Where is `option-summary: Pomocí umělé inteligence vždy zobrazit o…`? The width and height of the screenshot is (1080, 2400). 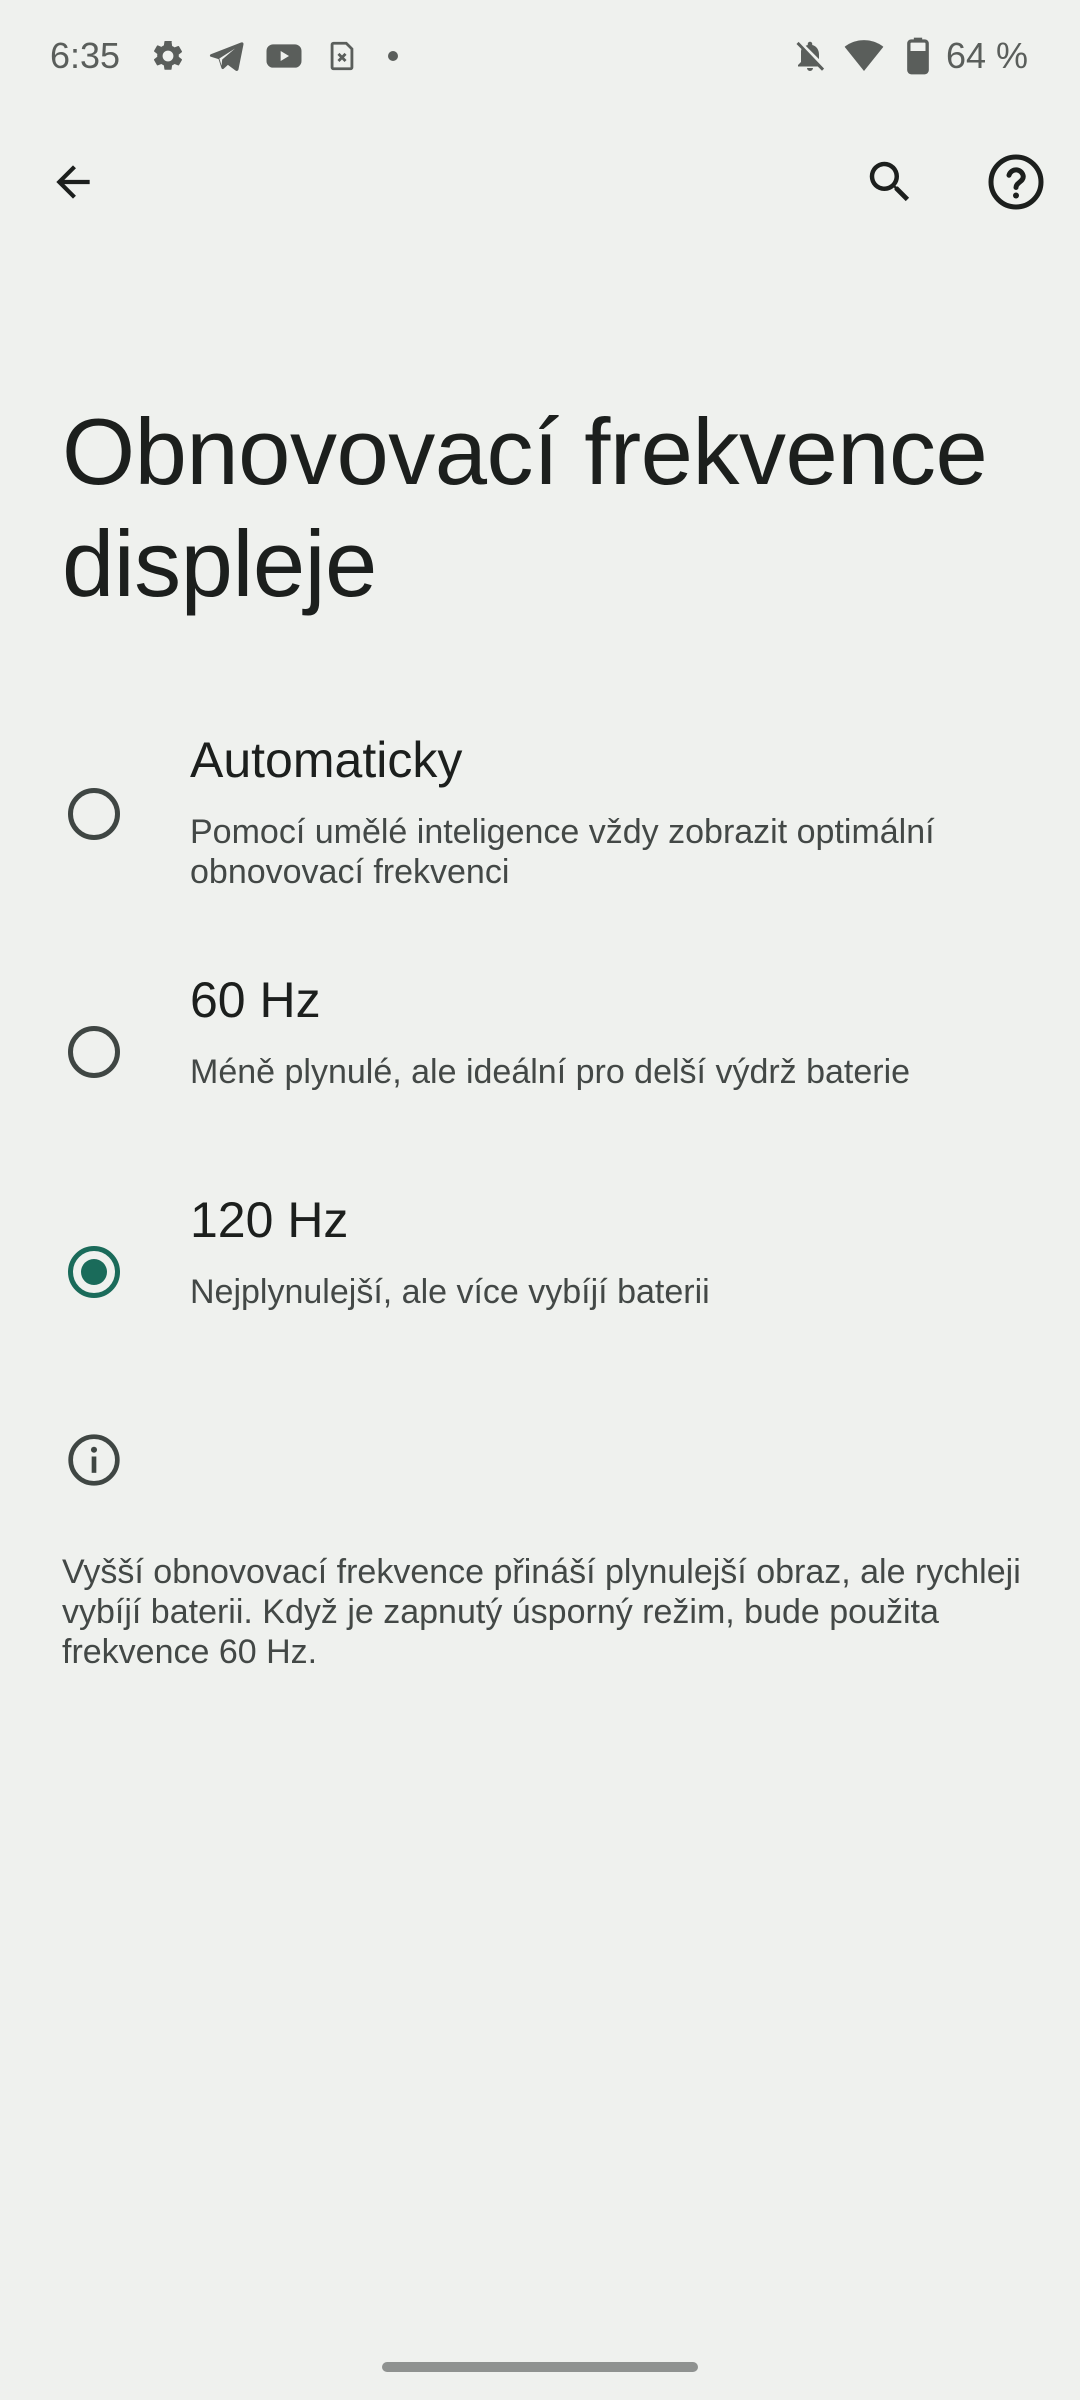 option-summary: Pomocí umělé inteligence vždy zobrazit o… is located at coordinates (562, 852).